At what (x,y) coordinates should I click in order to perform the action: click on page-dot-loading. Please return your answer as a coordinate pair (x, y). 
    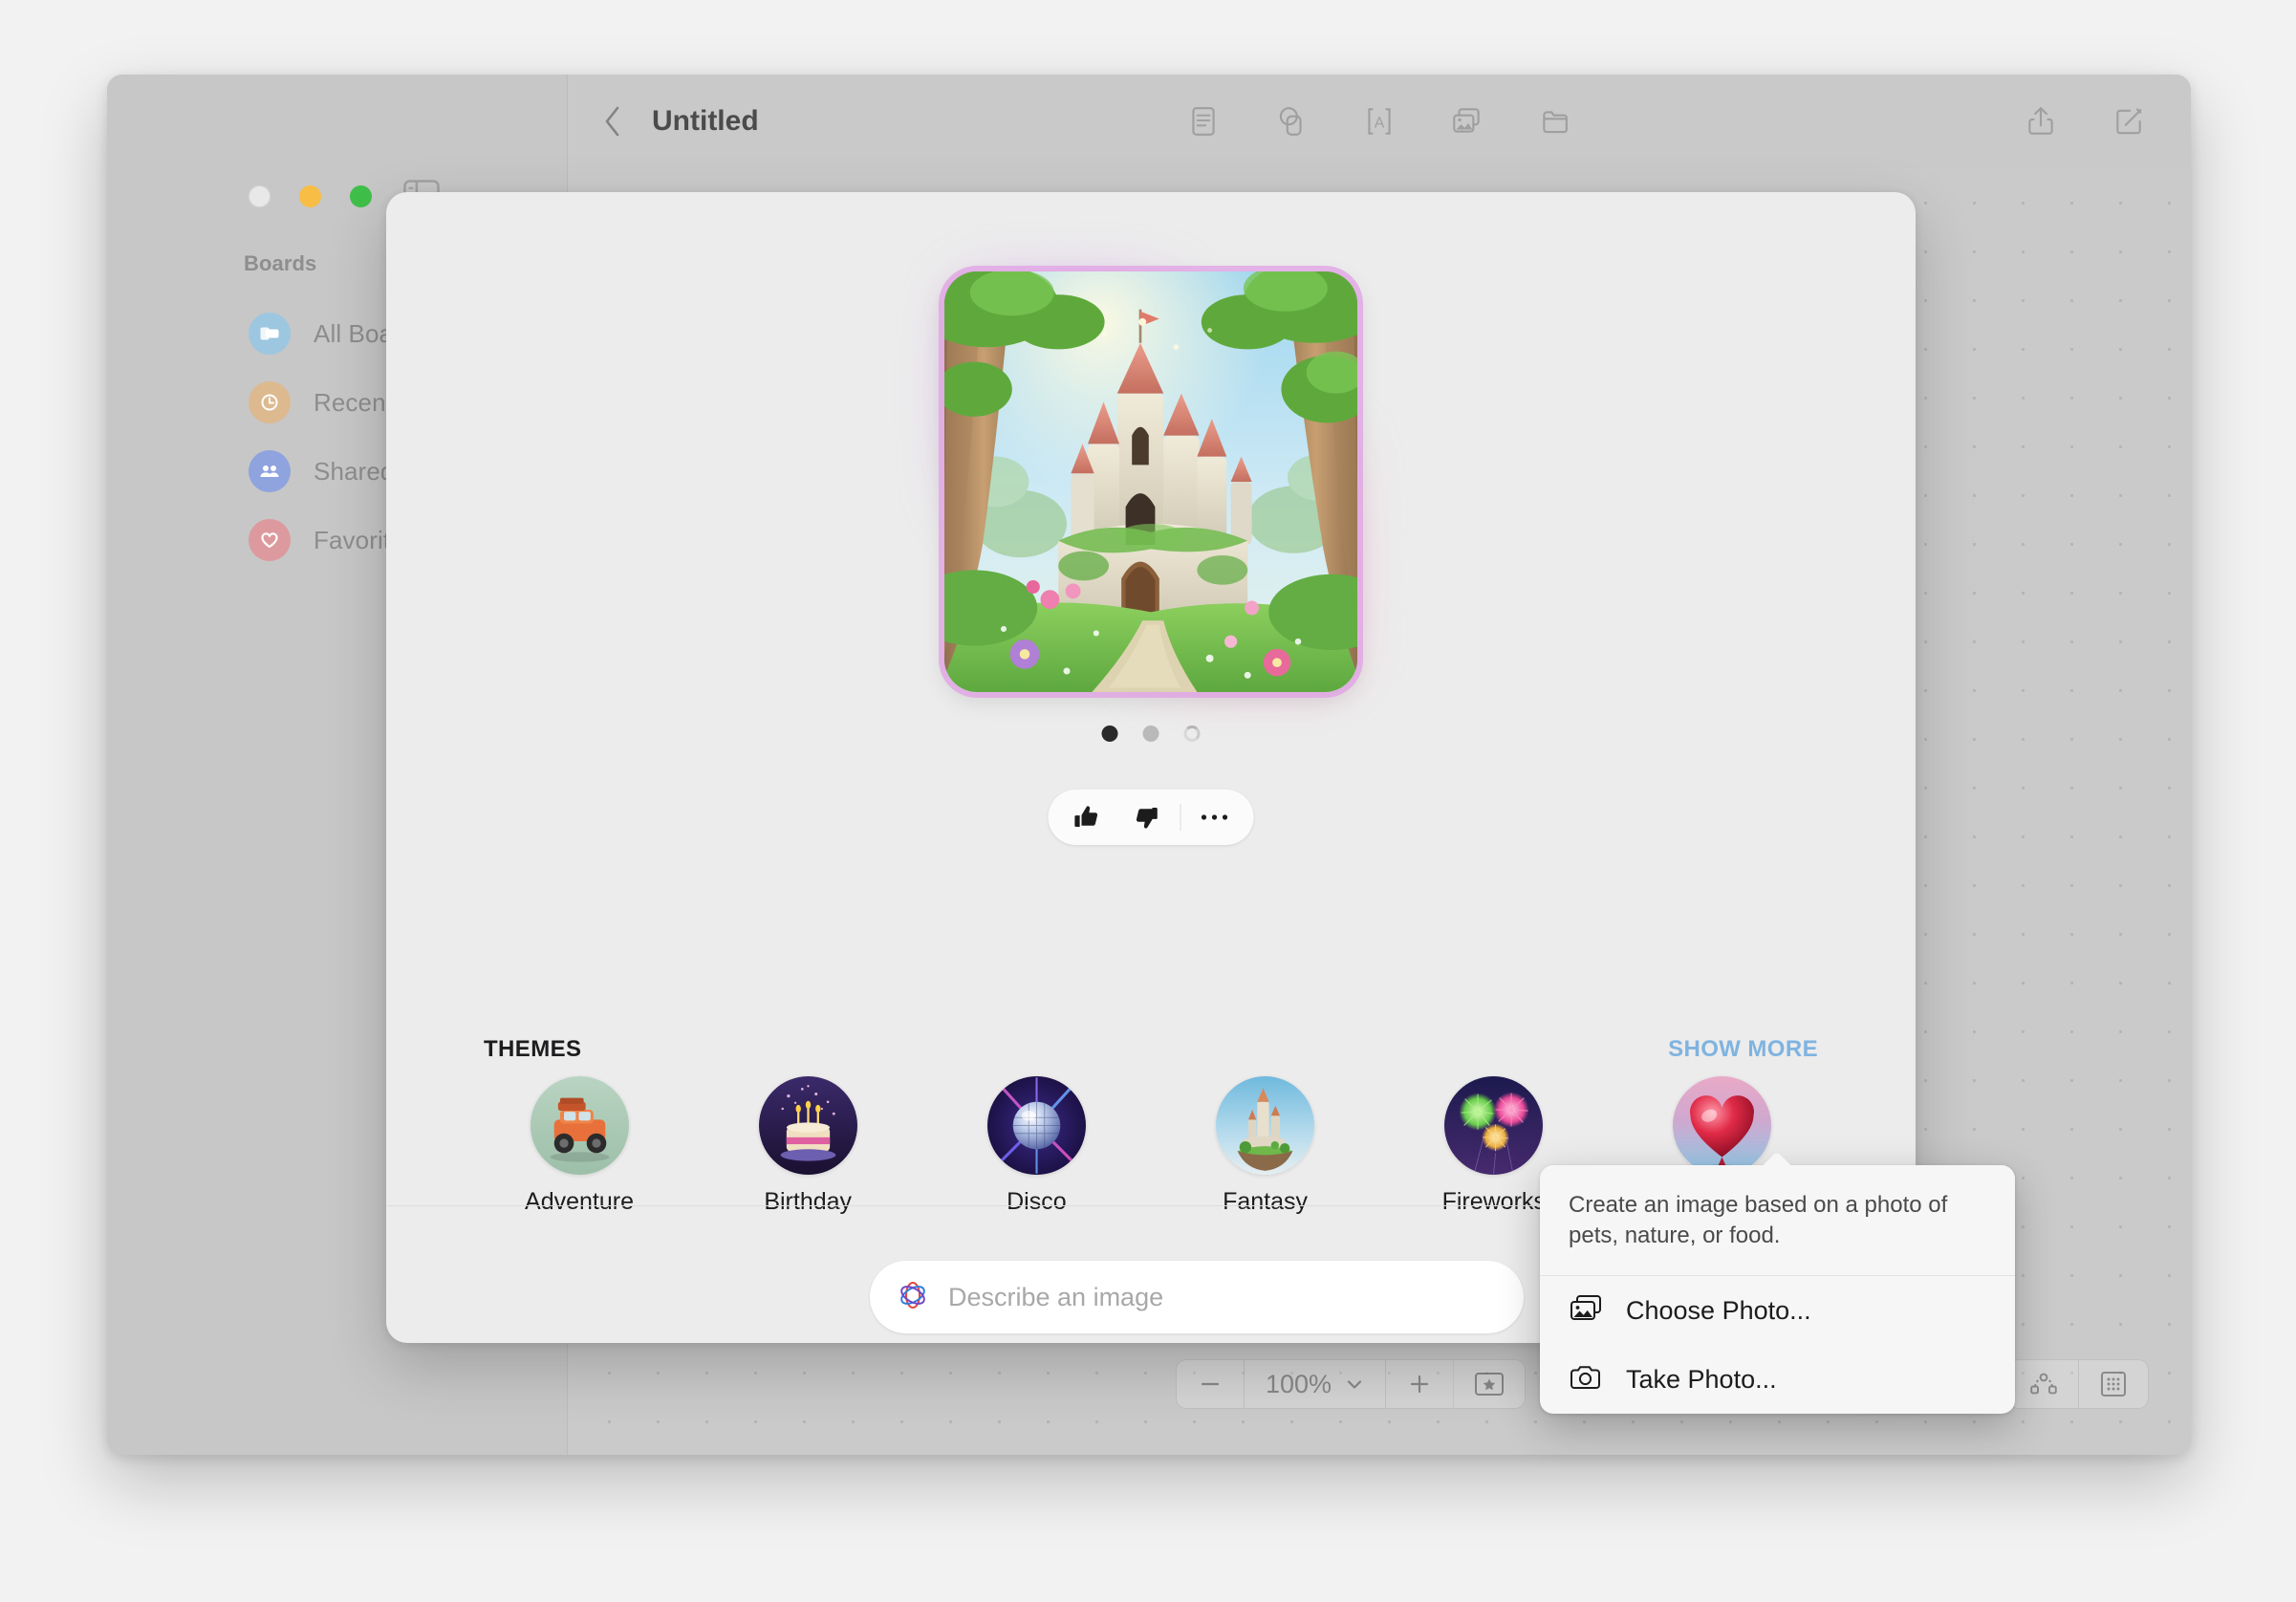
    Looking at the image, I should click on (1192, 733).